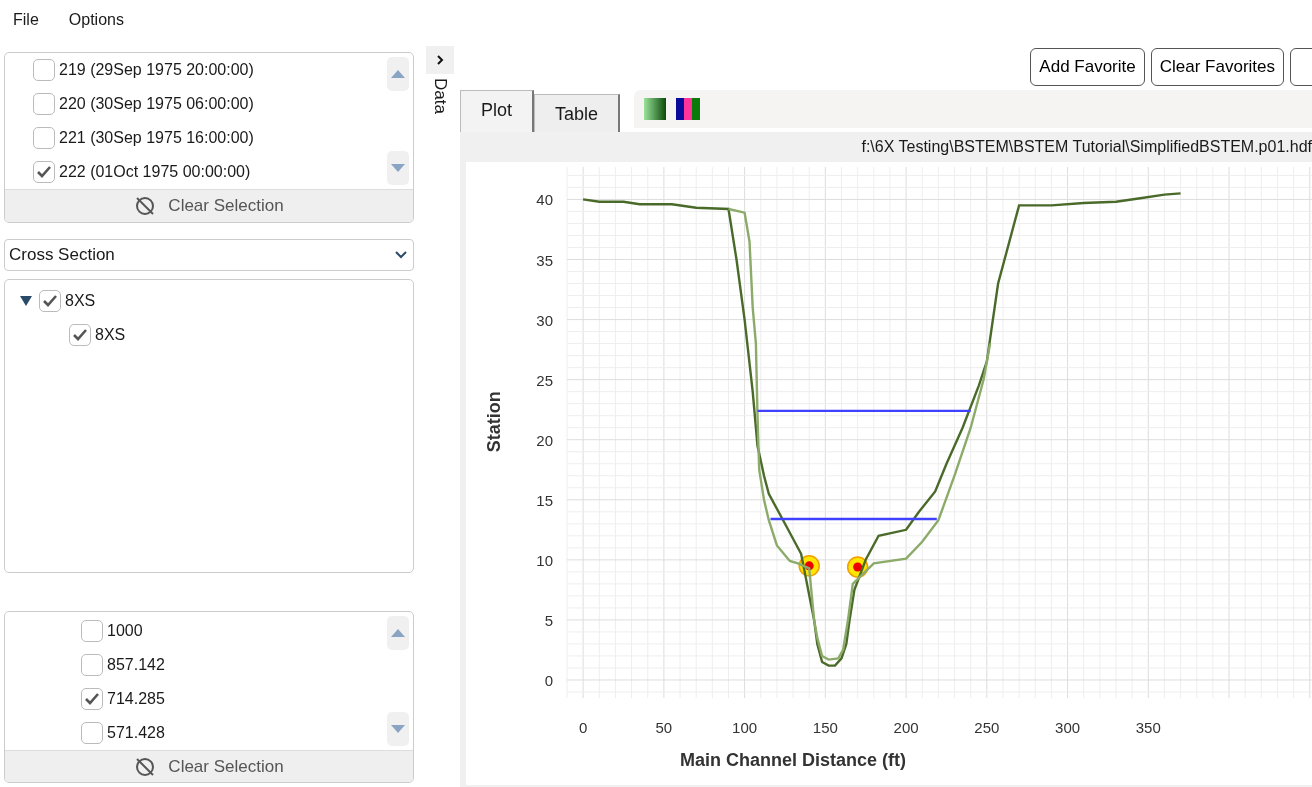 This screenshot has width=1312, height=787. Describe the element at coordinates (825, 727) in the screenshot. I see `x-tick-label: 150` at that location.